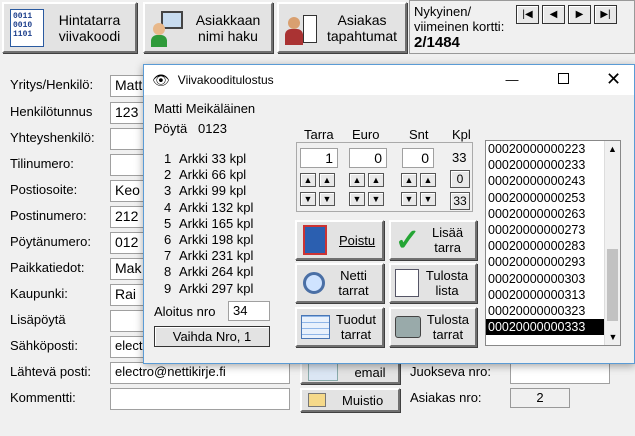 The width and height of the screenshot is (635, 436). What do you see at coordinates (545, 295) in the screenshot?
I see `barcode-item: 00020000000313` at bounding box center [545, 295].